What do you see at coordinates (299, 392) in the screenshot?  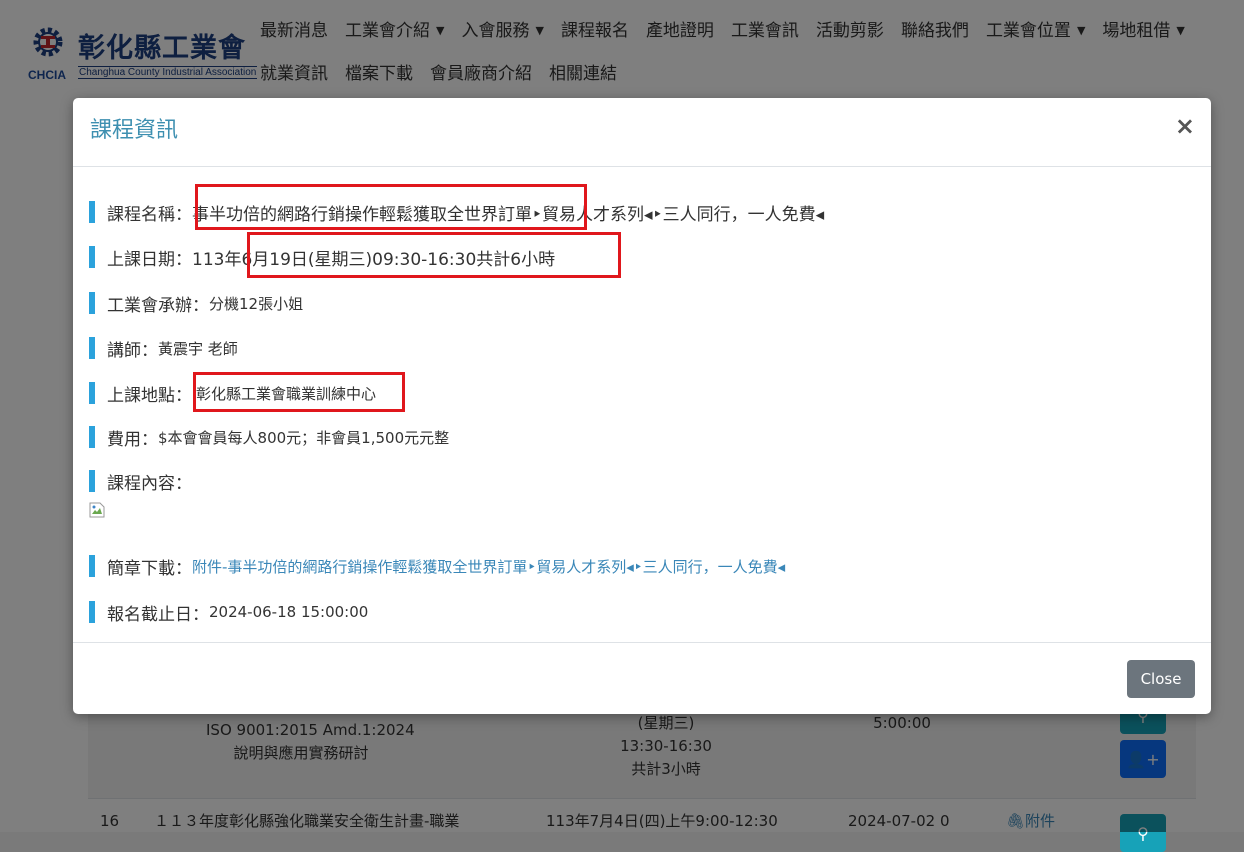 I see `highlight-box-location` at bounding box center [299, 392].